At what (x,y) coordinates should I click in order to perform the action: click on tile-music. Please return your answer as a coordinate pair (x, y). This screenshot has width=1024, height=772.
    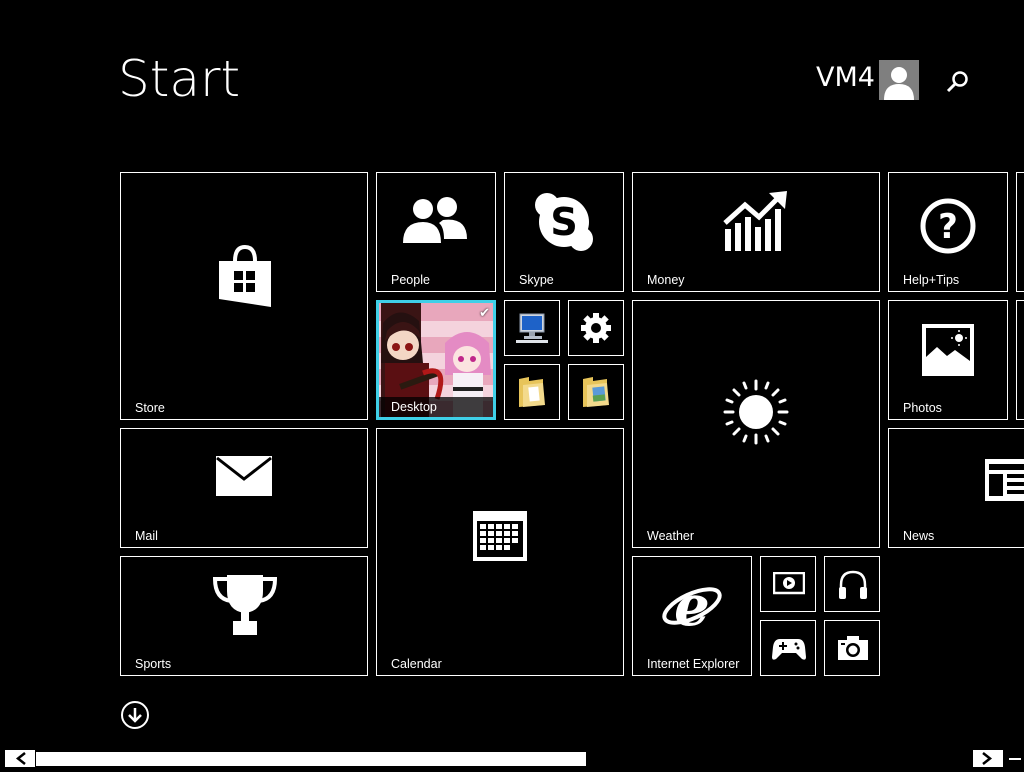
    Looking at the image, I should click on (852, 584).